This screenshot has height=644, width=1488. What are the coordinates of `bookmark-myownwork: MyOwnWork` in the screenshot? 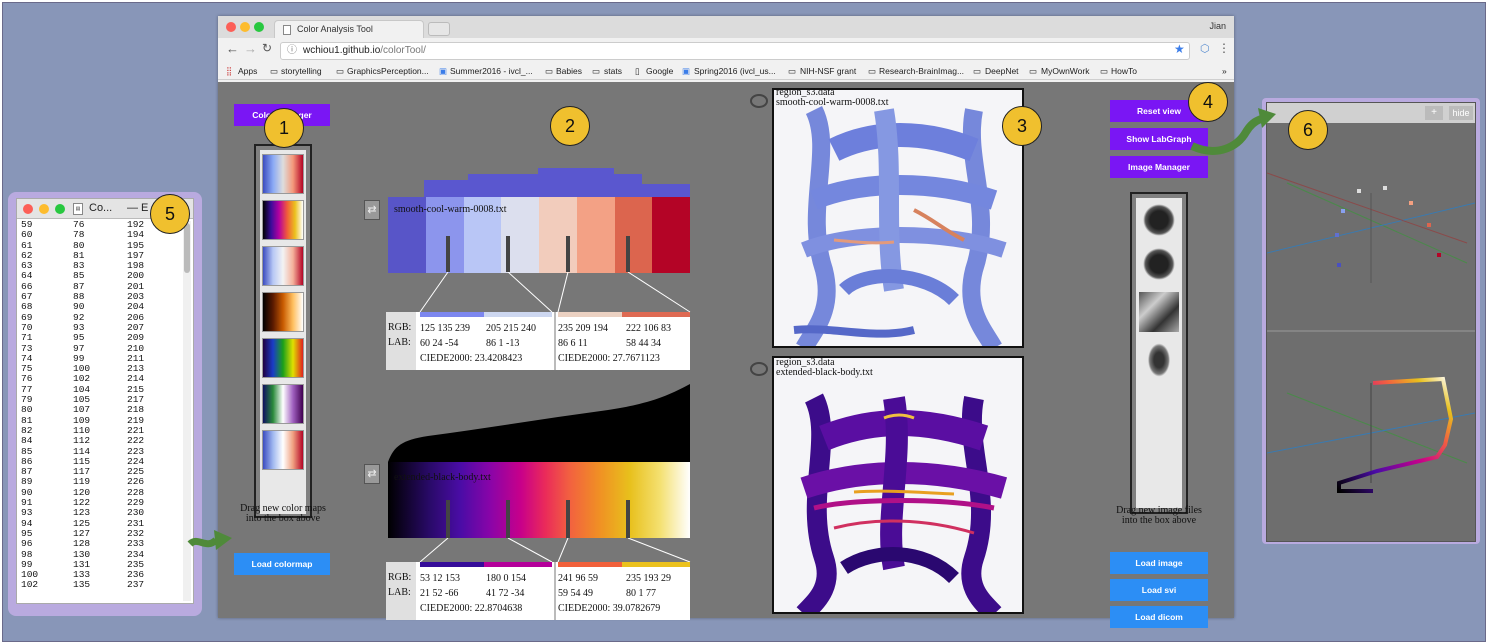 It's located at (1065, 71).